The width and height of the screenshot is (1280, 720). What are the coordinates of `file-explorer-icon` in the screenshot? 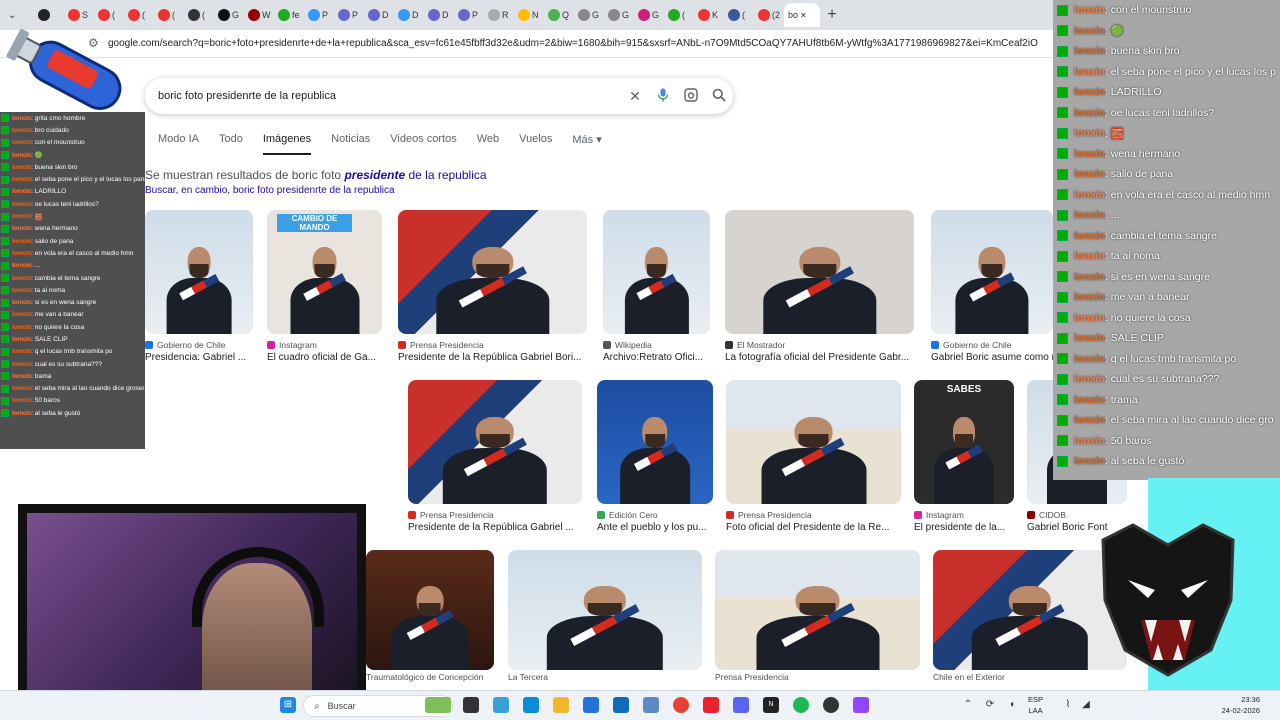 It's located at (561, 705).